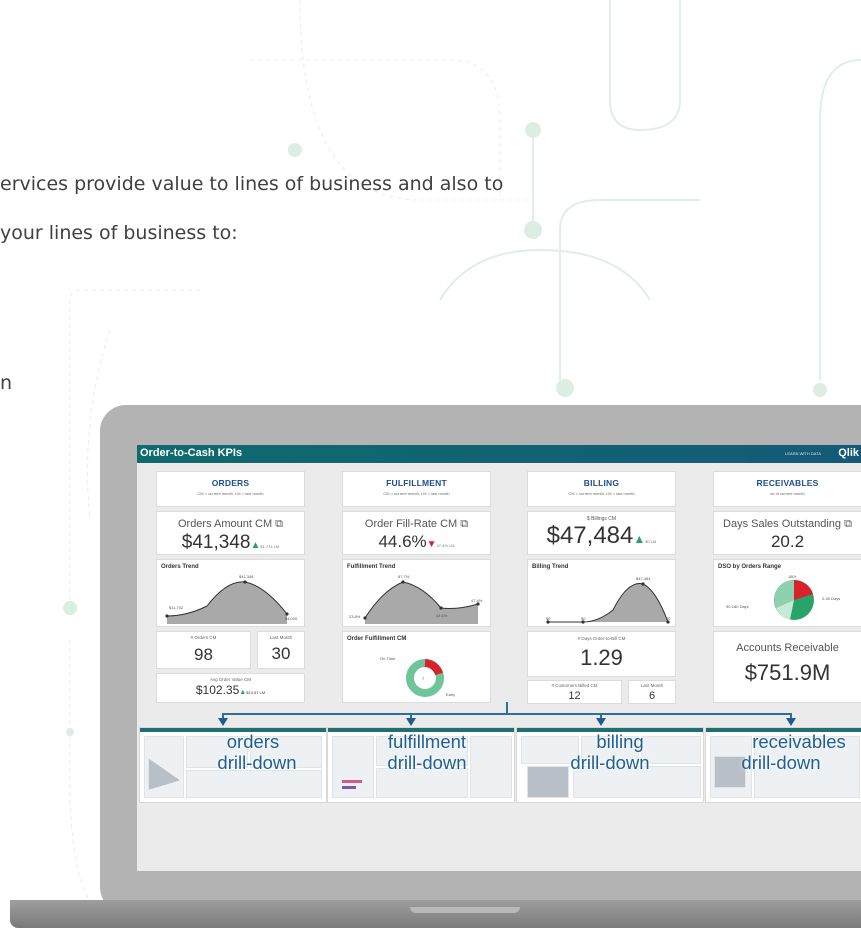 This screenshot has width=861, height=928. I want to click on orders-last-card: Last Month 30, so click(281, 650).